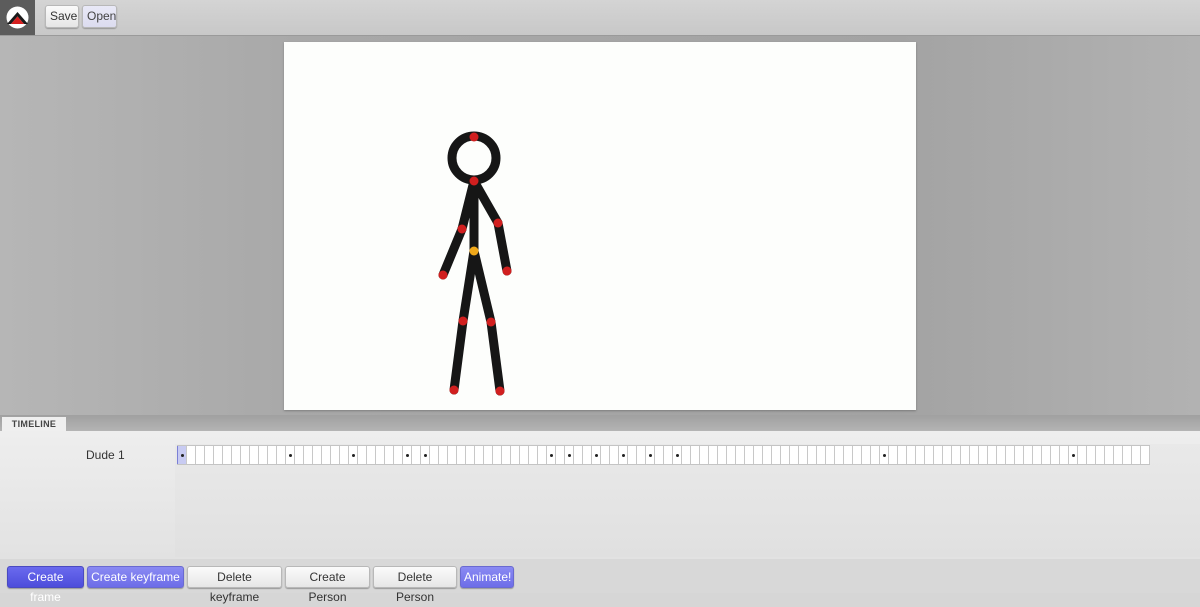  I want to click on joint-right-foot, so click(500, 391).